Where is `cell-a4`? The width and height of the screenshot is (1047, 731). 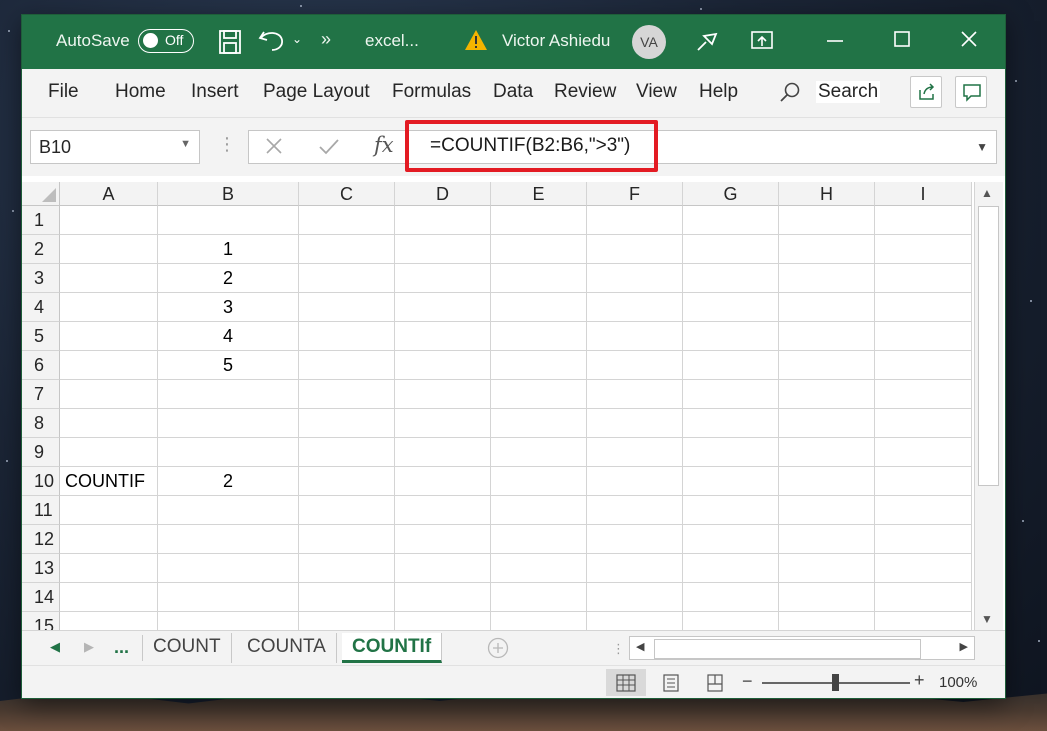 cell-a4 is located at coordinates (109, 307).